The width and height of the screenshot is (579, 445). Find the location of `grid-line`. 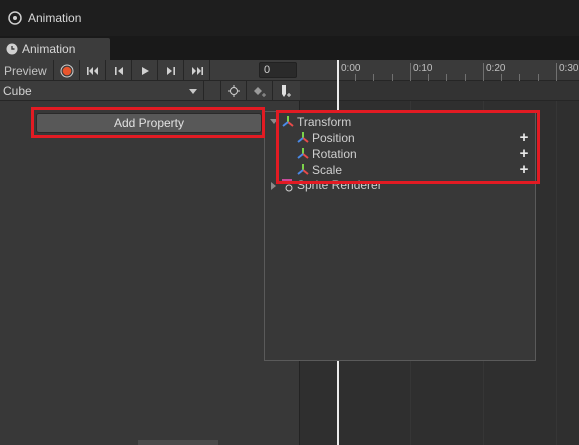

grid-line is located at coordinates (556, 273).